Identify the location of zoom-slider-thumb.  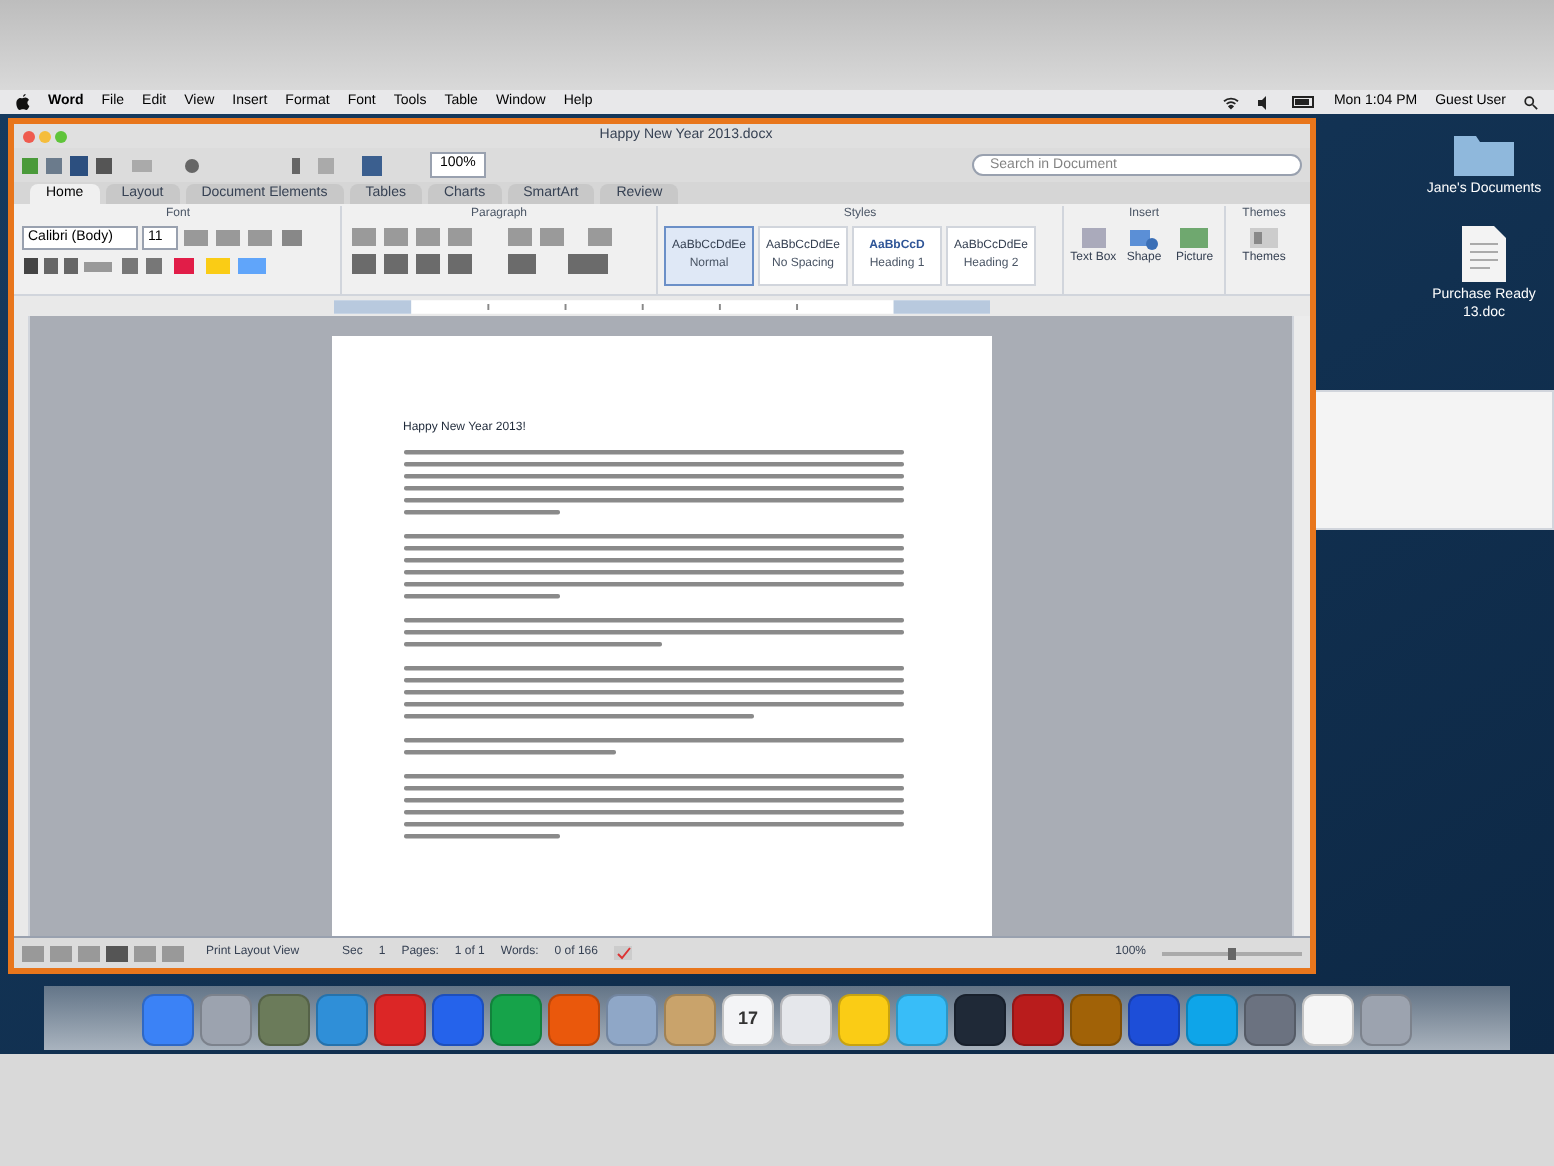
(1232, 953).